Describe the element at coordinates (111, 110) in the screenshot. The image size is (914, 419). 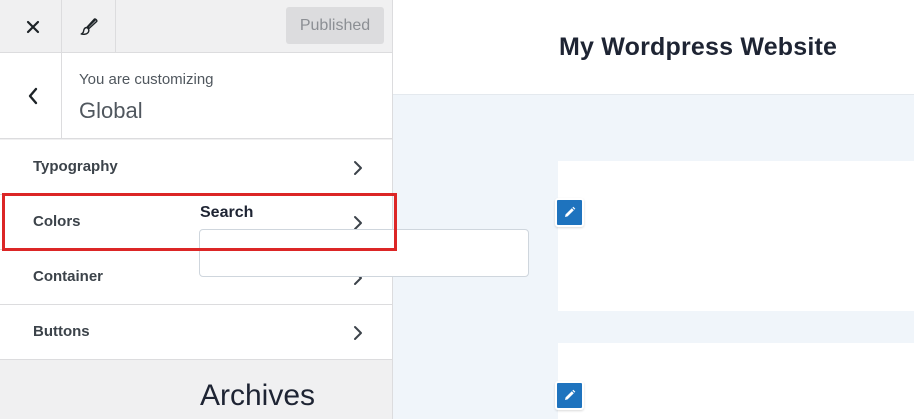
I see `section-title: Global` at that location.